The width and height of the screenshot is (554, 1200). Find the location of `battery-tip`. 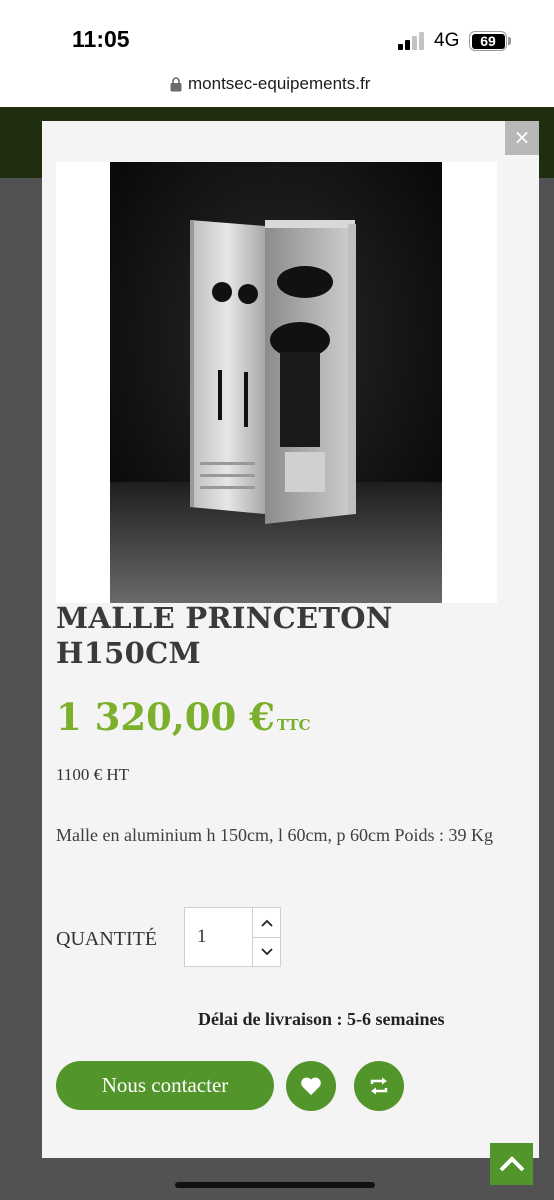

battery-tip is located at coordinates (509, 41).